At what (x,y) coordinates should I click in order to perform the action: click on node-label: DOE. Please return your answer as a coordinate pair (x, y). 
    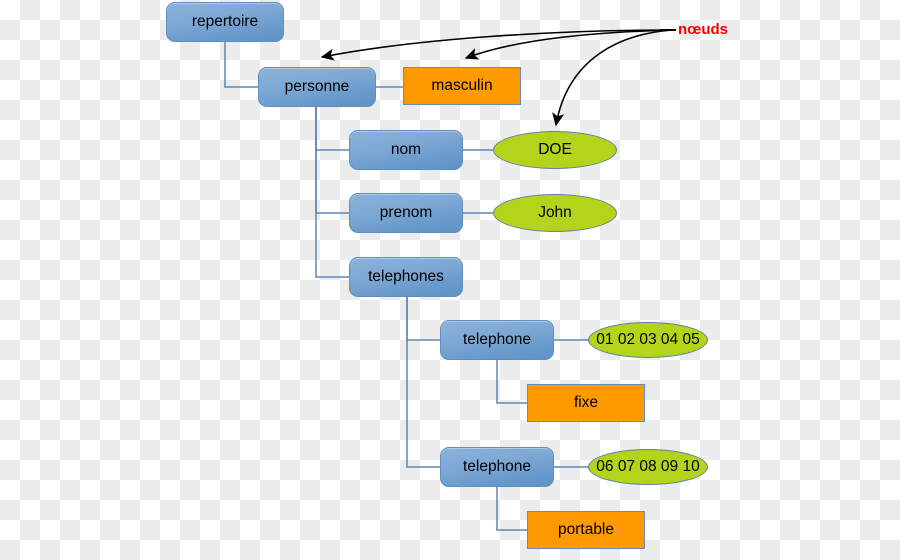
    Looking at the image, I should click on (555, 150).